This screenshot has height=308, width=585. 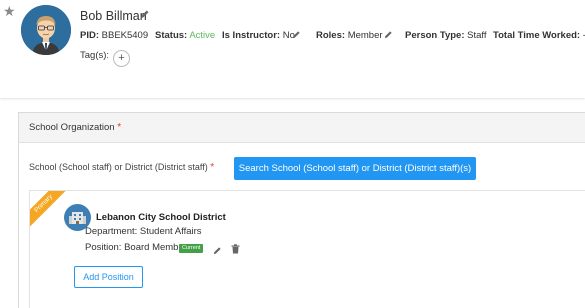 What do you see at coordinates (113, 16) in the screenshot?
I see `person-name: Bob Billman` at bounding box center [113, 16].